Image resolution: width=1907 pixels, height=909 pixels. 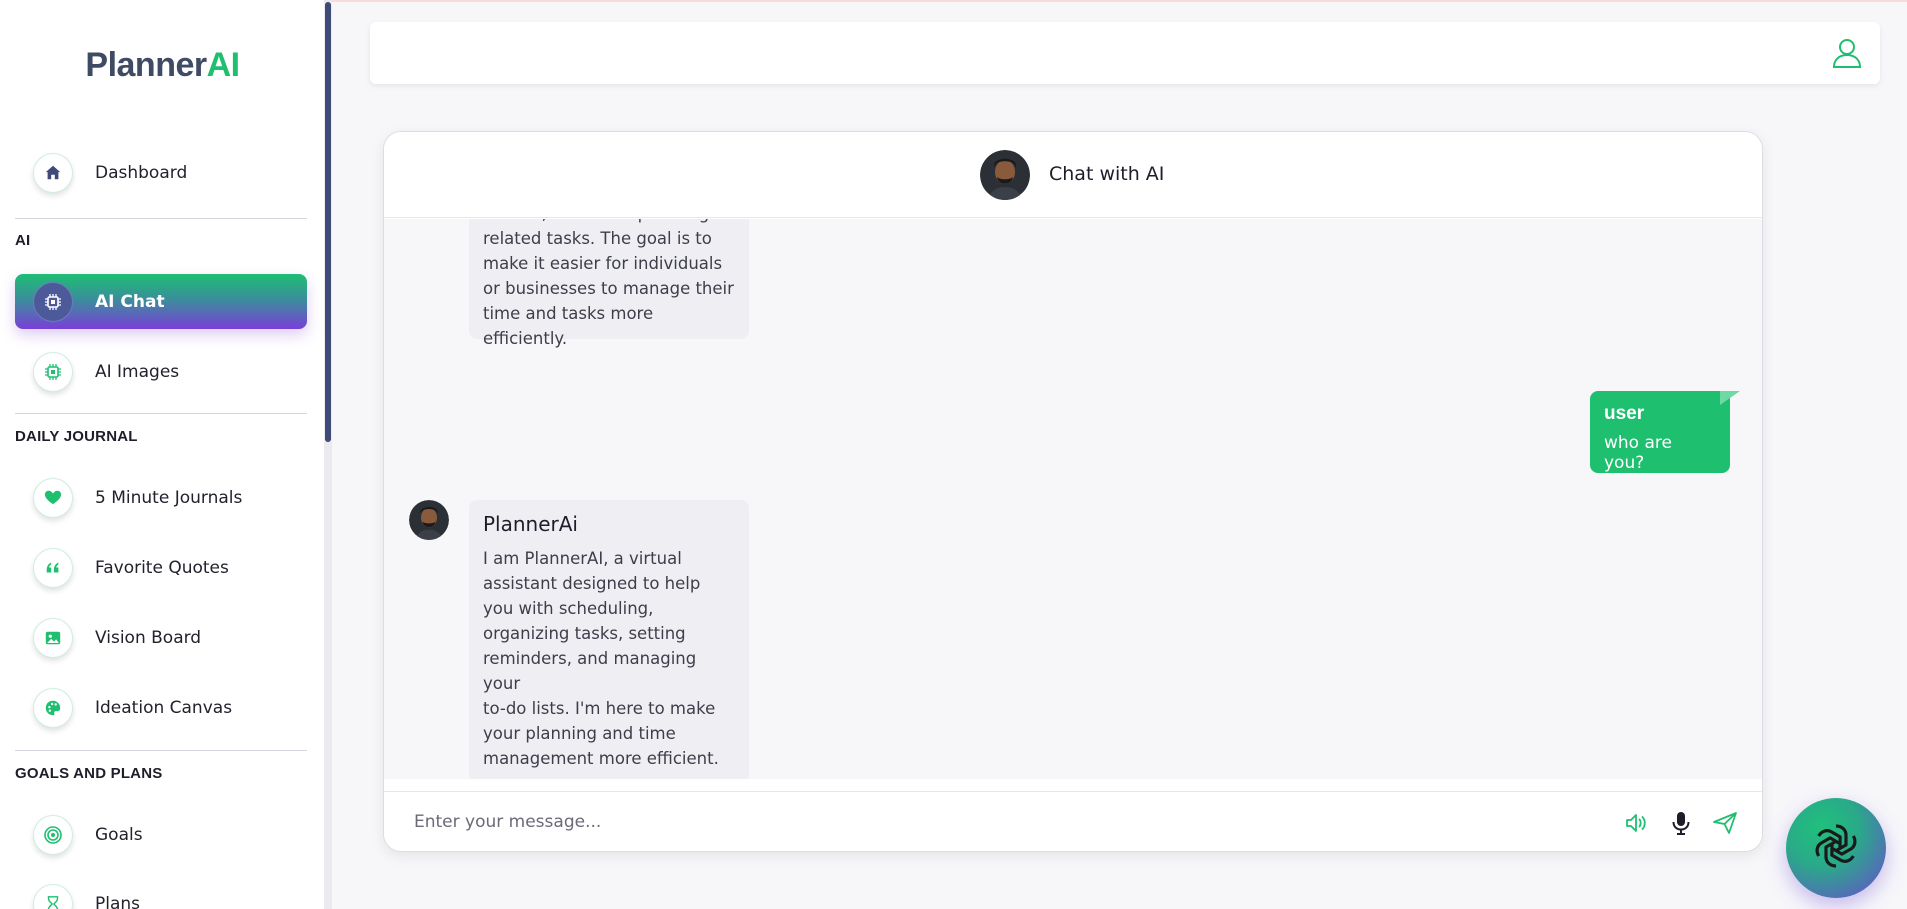 I want to click on sidebar-item-label: Dashboard, so click(x=141, y=172).